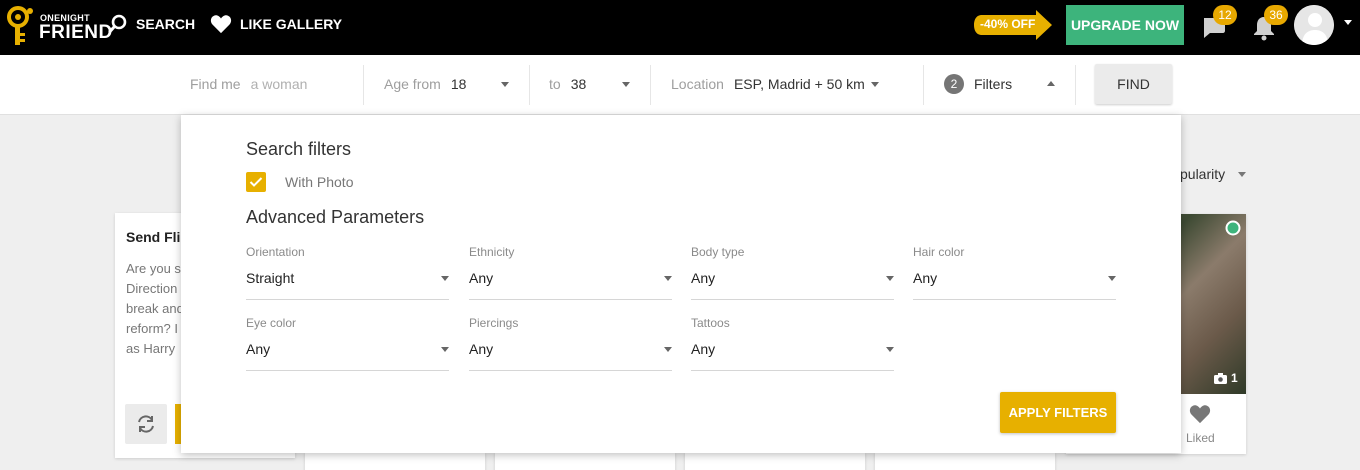 Image resolution: width=1360 pixels, height=470 pixels. What do you see at coordinates (248, 84) in the screenshot?
I see `find-me-field: Find me a woman` at bounding box center [248, 84].